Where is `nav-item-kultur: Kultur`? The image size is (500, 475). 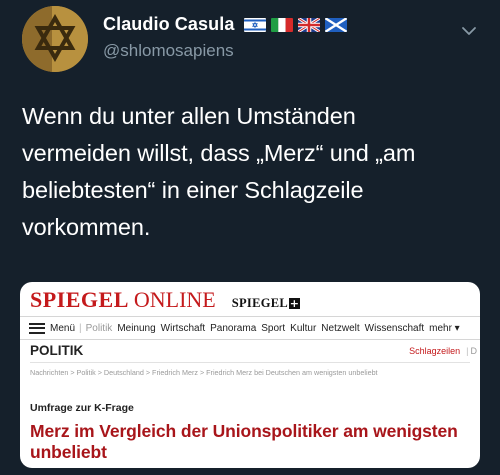
nav-item-kultur: Kultur is located at coordinates (303, 328).